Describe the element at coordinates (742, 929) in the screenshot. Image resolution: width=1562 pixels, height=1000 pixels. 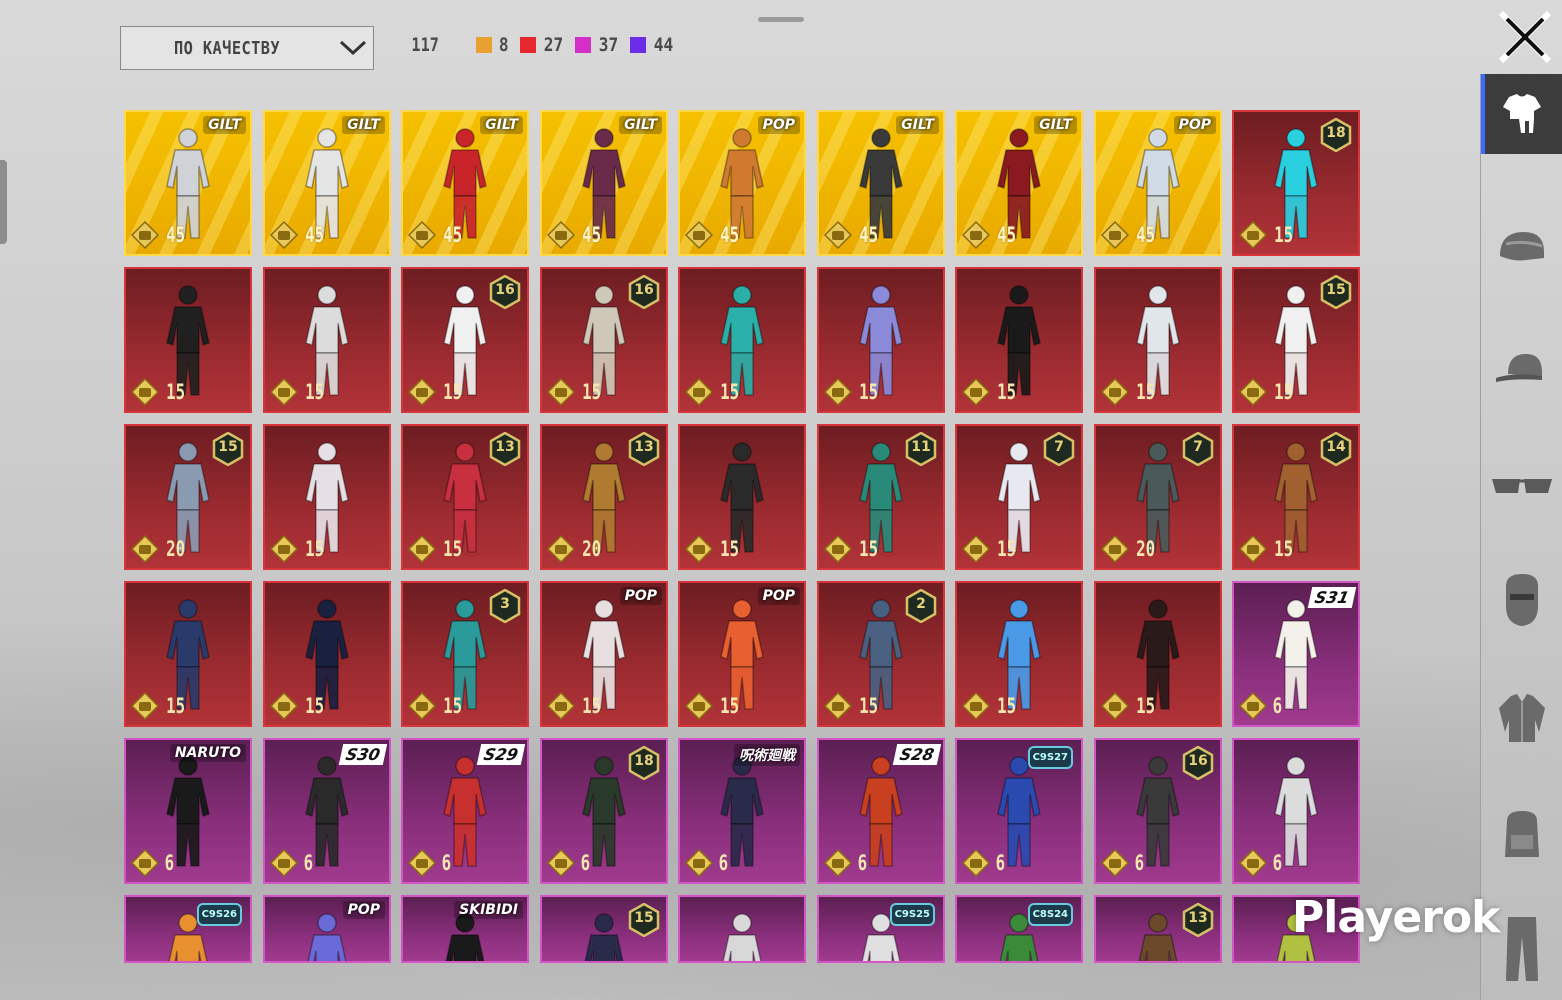
I see `outfit-card` at that location.